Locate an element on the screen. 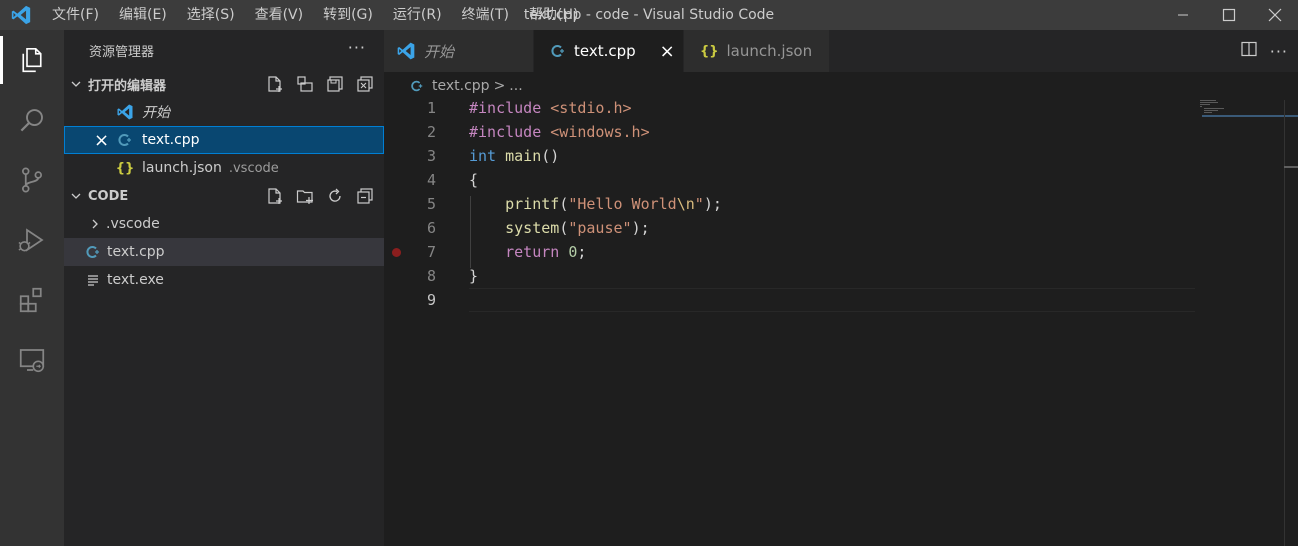 This screenshot has width=1298, height=546. window-controls is located at coordinates (1229, 15).